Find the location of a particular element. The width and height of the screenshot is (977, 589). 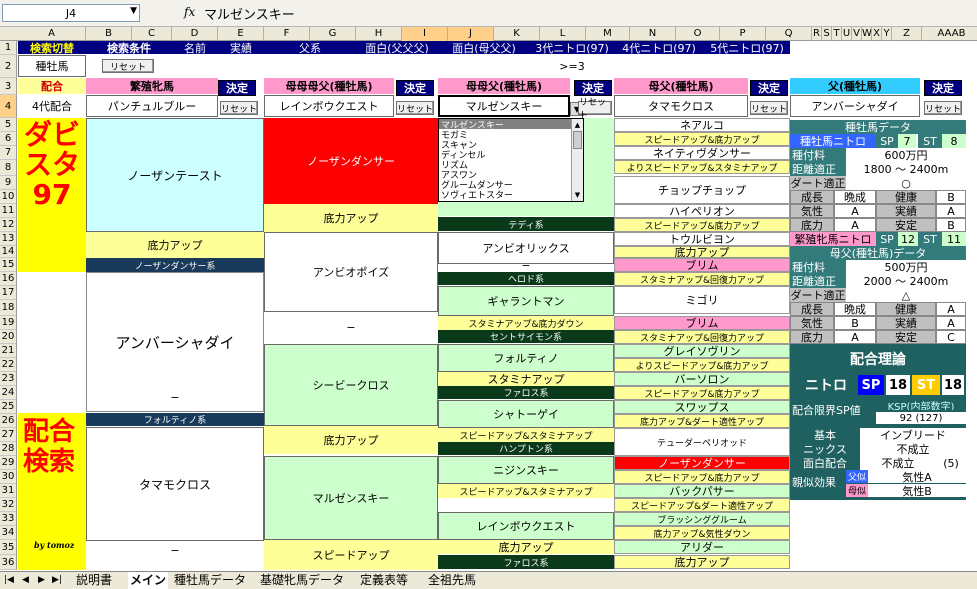

row-header: 21 is located at coordinates (8, 351).